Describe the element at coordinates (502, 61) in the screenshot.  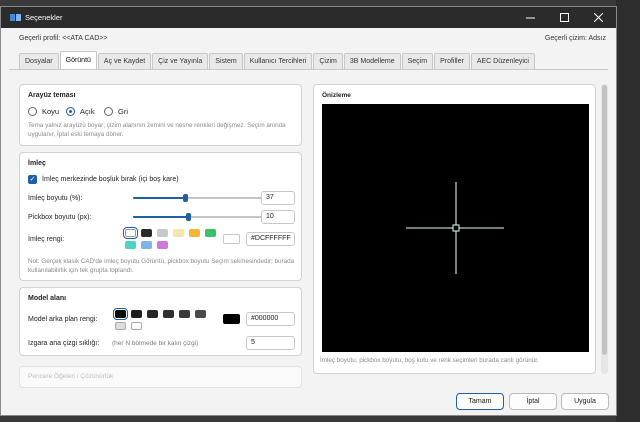
I see `tab-aec-editor: AEC Düzenleyici` at that location.